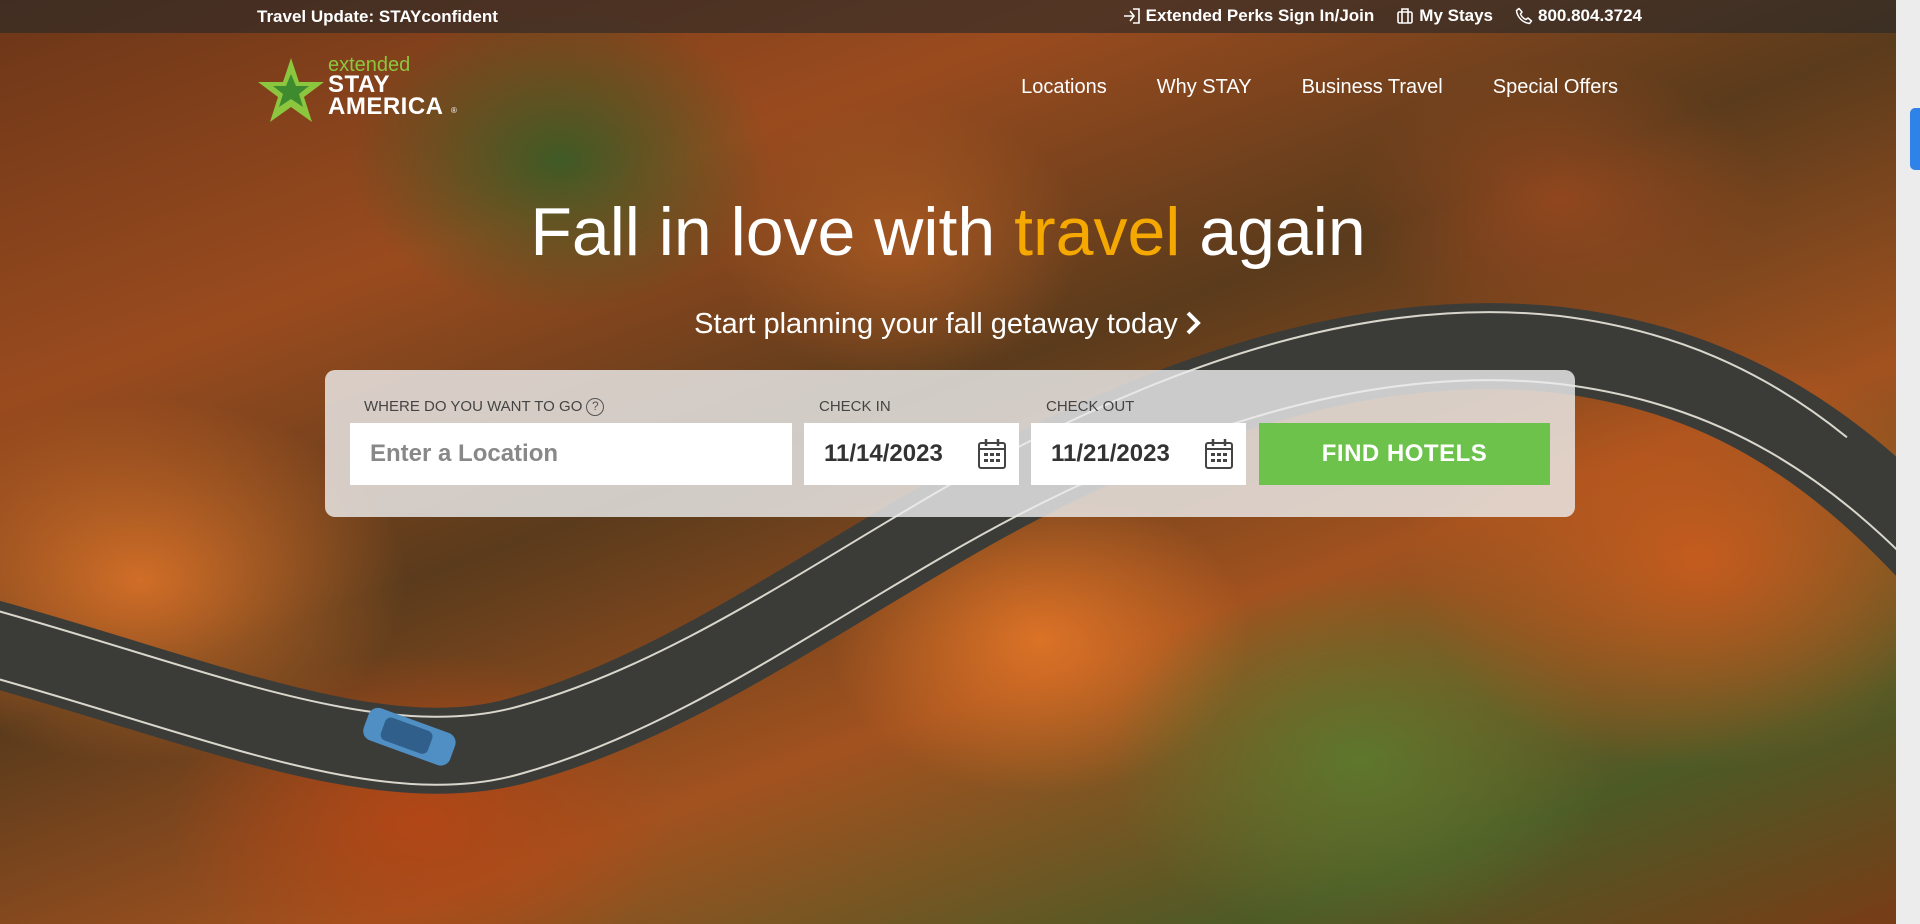 Image resolution: width=1920 pixels, height=924 pixels. I want to click on registered-mark: ®, so click(454, 110).